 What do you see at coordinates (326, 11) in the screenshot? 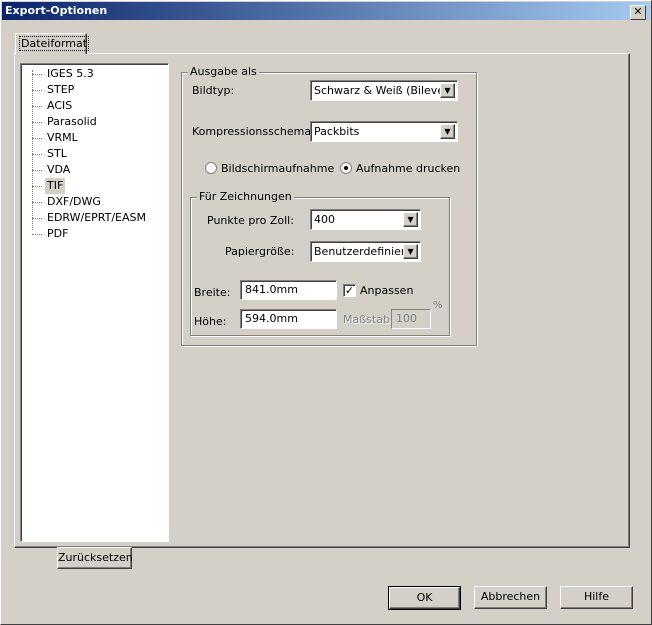
I see `title-bar: Export-Optionen ✕` at bounding box center [326, 11].